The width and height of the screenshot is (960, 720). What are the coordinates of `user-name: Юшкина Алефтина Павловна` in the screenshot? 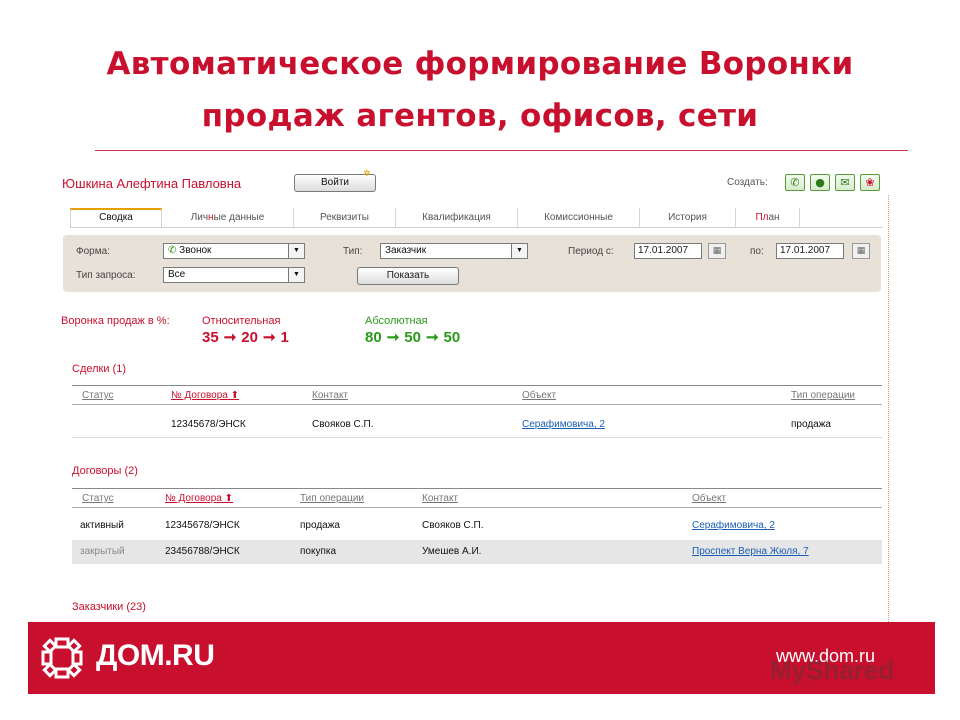 It's located at (152, 183).